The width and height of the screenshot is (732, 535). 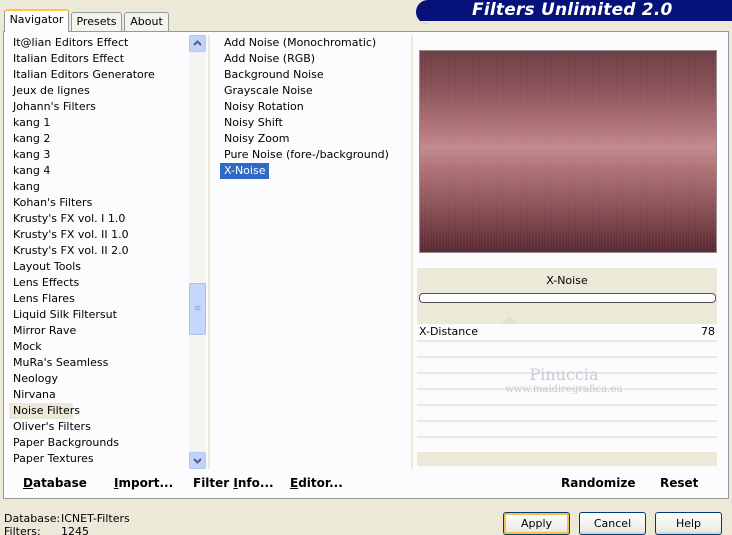 What do you see at coordinates (314, 91) in the screenshot?
I see `filter-item: Grayscale Noise` at bounding box center [314, 91].